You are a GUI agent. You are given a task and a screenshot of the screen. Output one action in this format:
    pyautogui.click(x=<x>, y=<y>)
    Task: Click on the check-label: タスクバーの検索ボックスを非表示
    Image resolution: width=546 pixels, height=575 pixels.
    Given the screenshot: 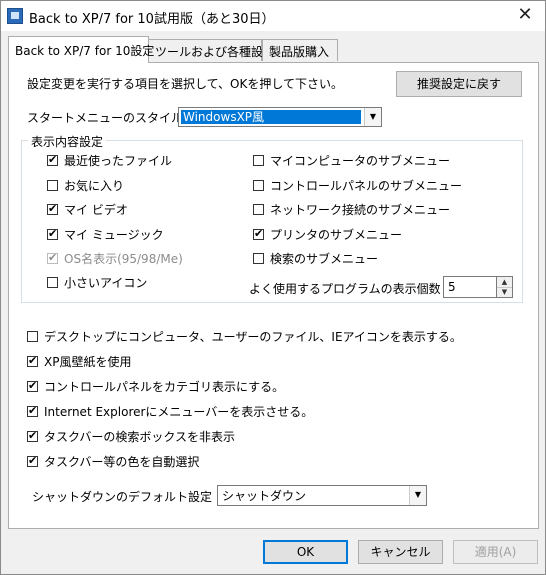 What is the action you would take?
    pyautogui.click(x=140, y=437)
    